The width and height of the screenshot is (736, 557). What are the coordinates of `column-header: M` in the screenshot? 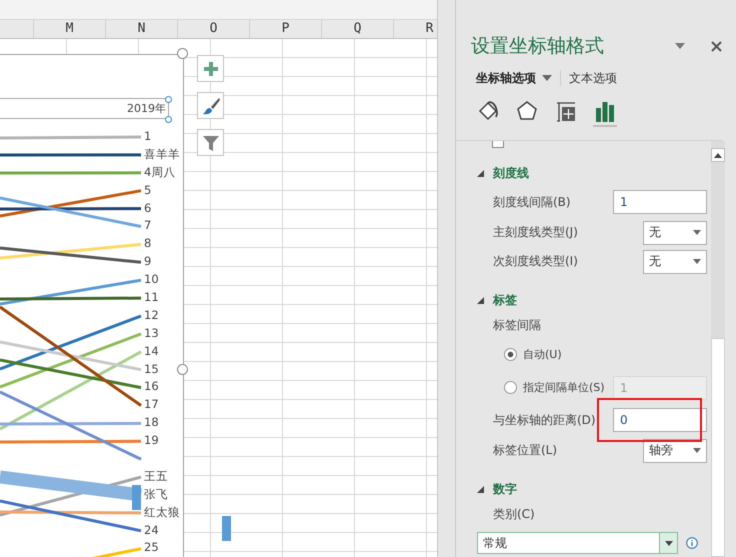 It's located at (70, 29).